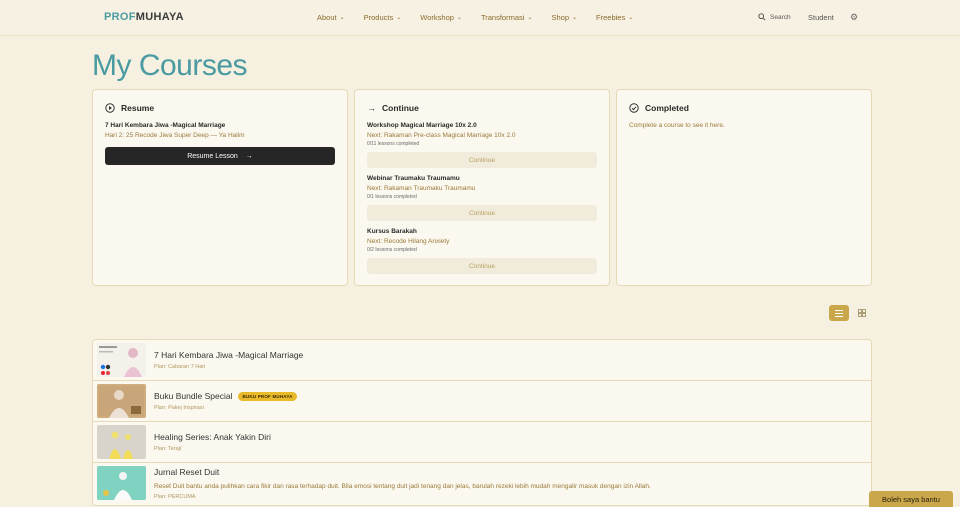  I want to click on continue-item-progress: 0/2 lessons completed, so click(392, 250).